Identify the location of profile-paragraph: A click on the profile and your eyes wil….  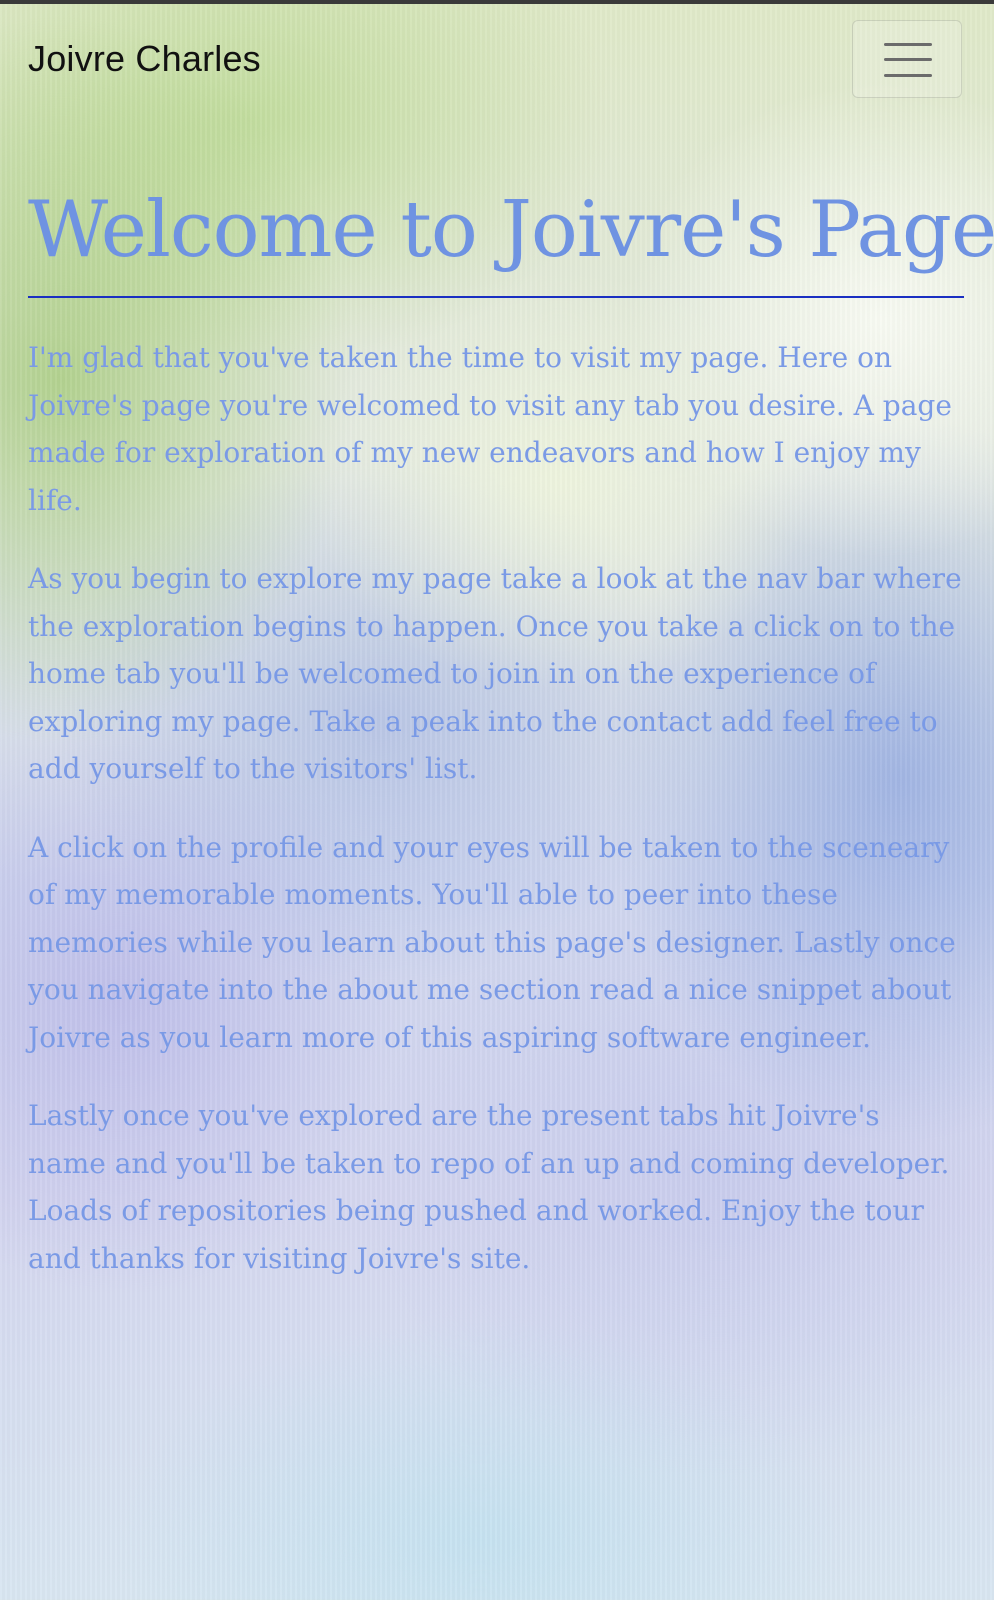
(492, 942).